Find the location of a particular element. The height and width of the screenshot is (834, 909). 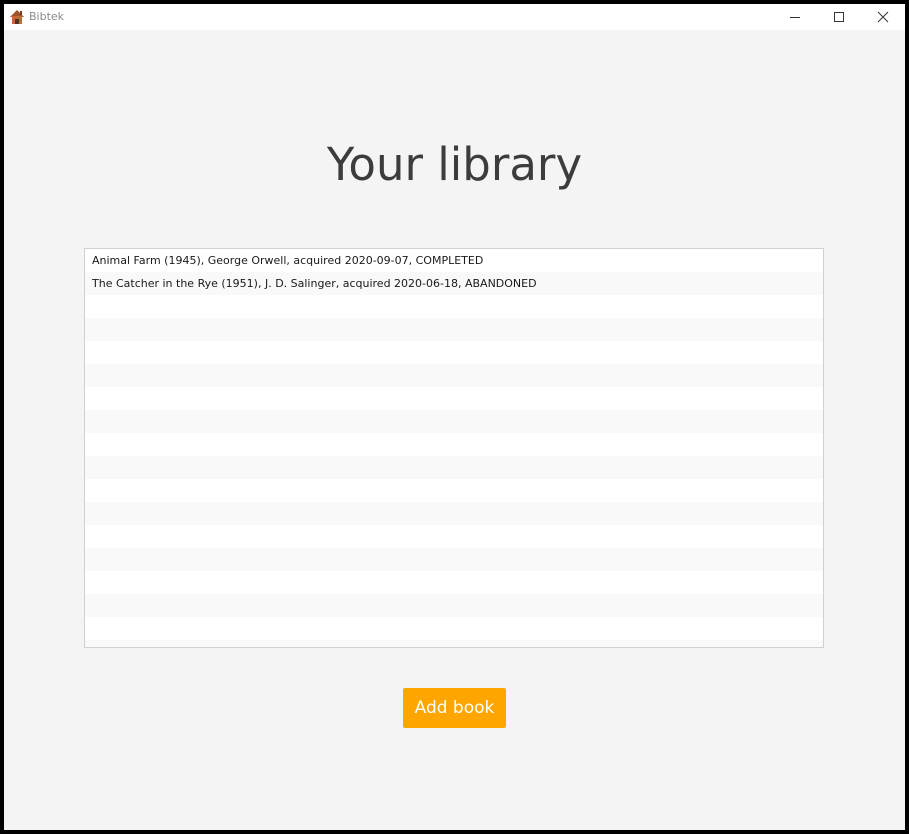

window-title: Bibtek is located at coordinates (47, 16).